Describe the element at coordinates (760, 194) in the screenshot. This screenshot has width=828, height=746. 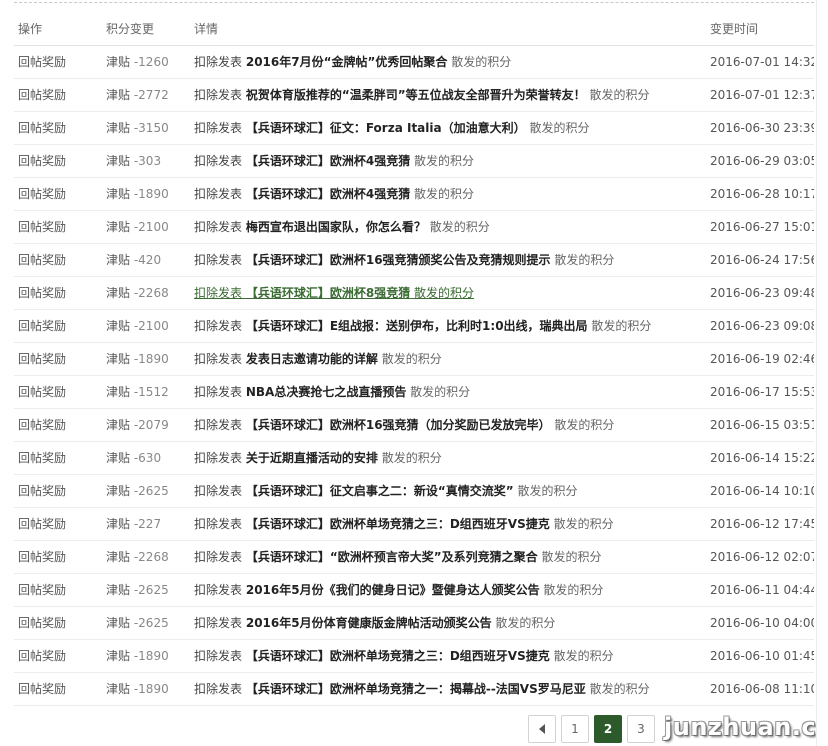
I see `time-cell: 2016-06-28 10:17` at that location.